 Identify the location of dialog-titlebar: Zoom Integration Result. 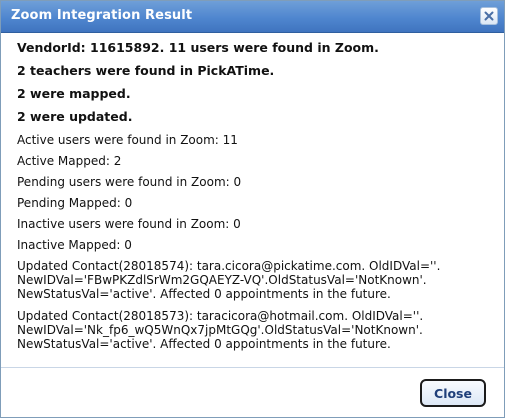
(252, 17).